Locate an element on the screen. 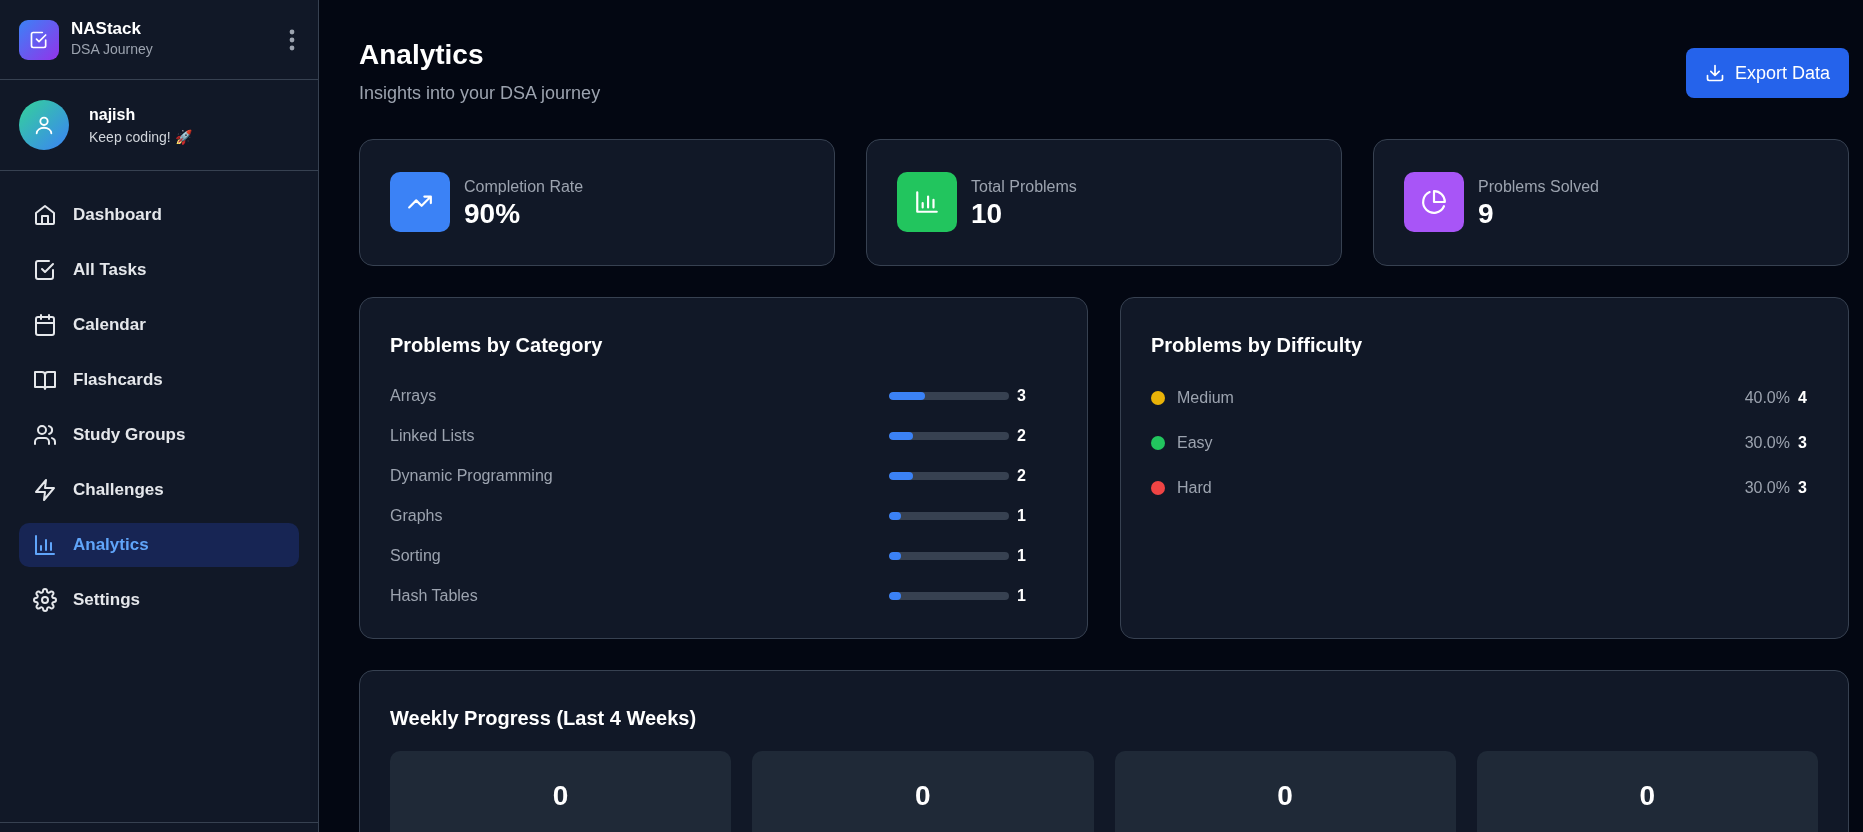  brand-name: NAStack is located at coordinates (106, 29).